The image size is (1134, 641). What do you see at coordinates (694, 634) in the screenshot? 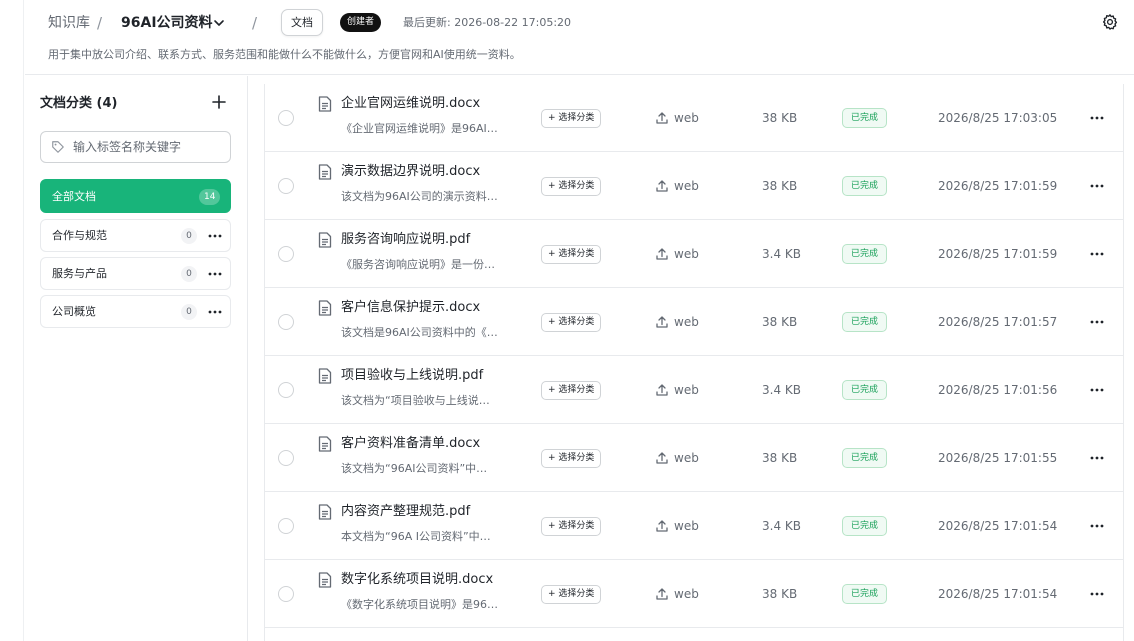
I see `document-row-partial` at bounding box center [694, 634].